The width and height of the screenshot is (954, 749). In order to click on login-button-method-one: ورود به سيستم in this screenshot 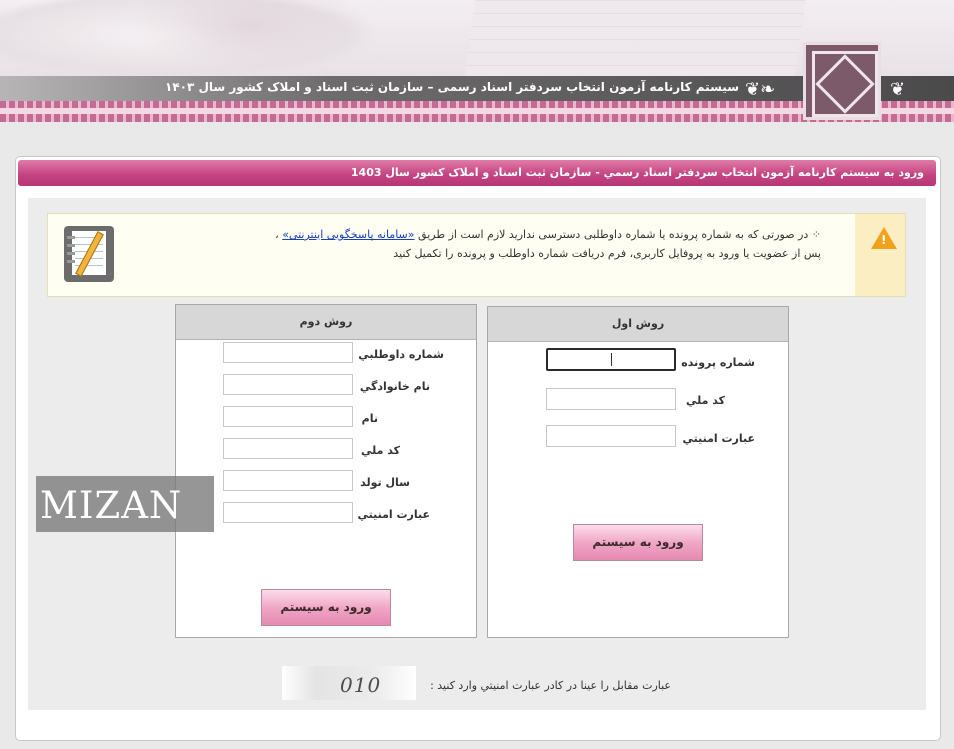, I will do `click(638, 542)`.